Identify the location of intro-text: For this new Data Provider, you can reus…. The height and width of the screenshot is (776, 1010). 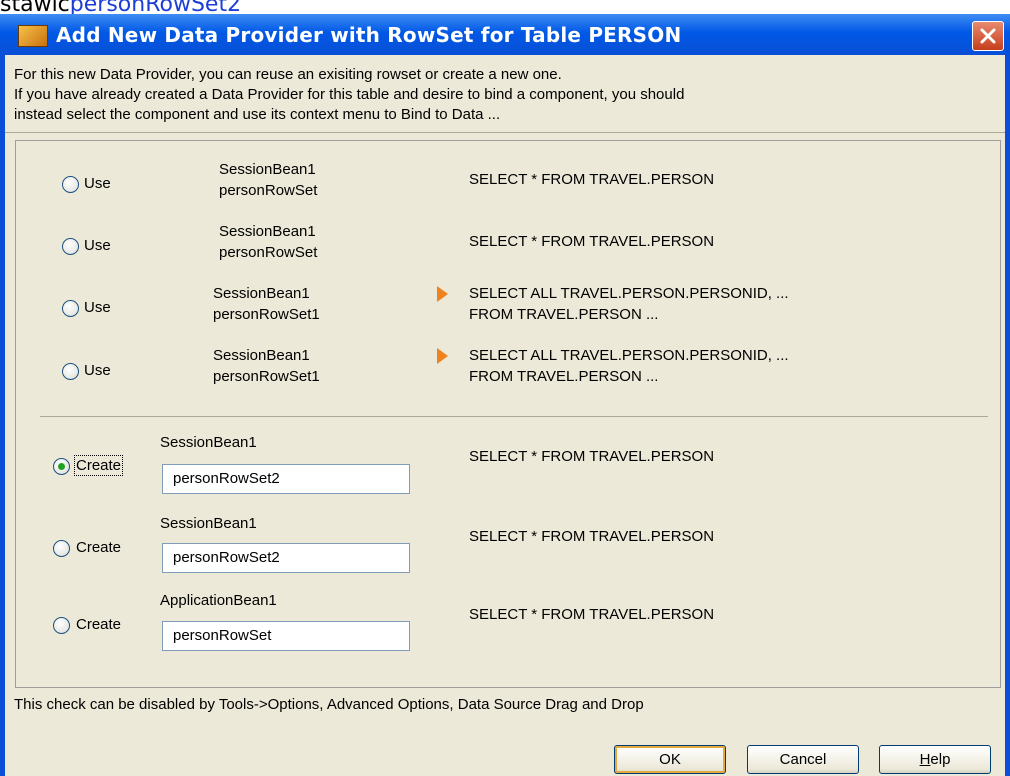
(349, 95).